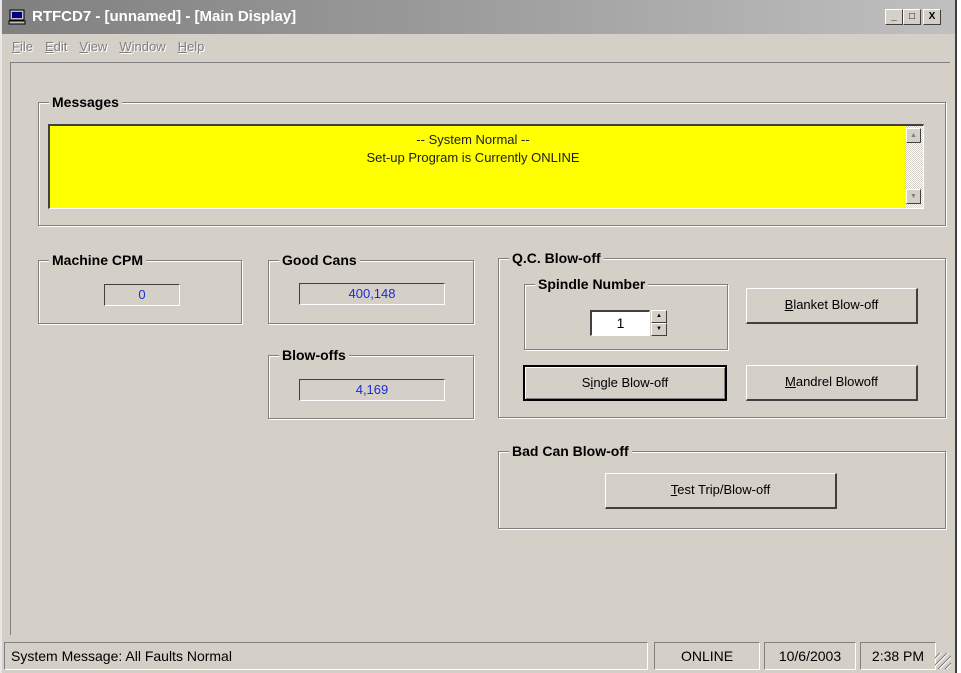 This screenshot has width=961, height=673. I want to click on status-message: System Message: All Faults Normal, so click(326, 656).